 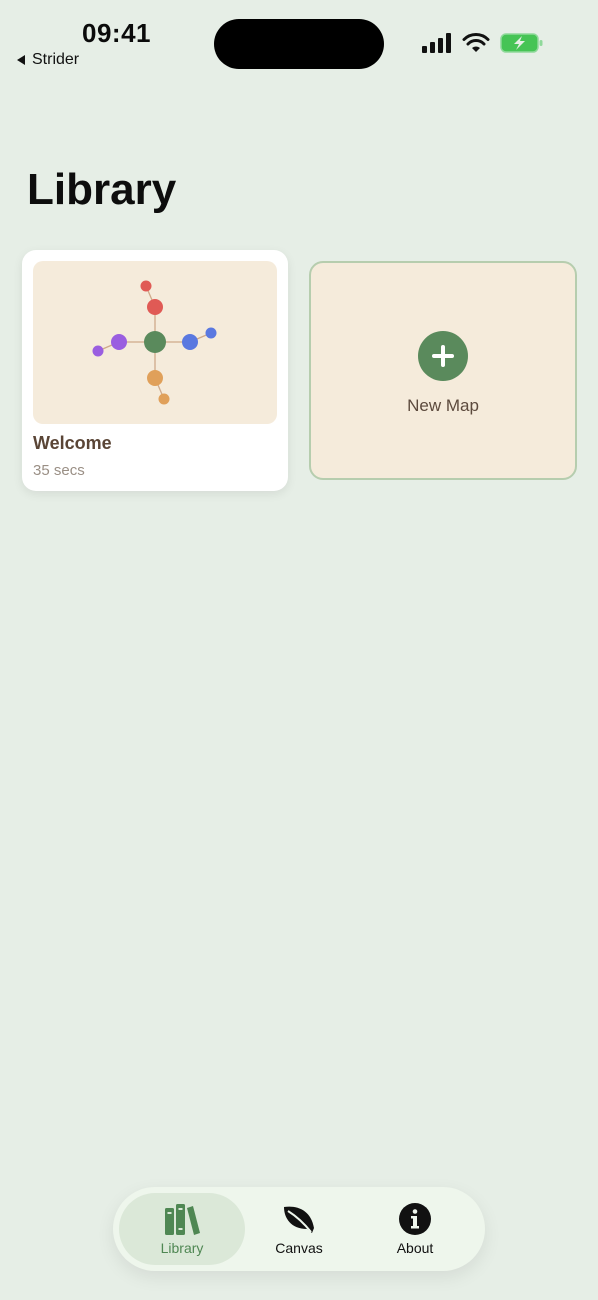 I want to click on tab-canvas: Canvas, so click(x=299, y=1229).